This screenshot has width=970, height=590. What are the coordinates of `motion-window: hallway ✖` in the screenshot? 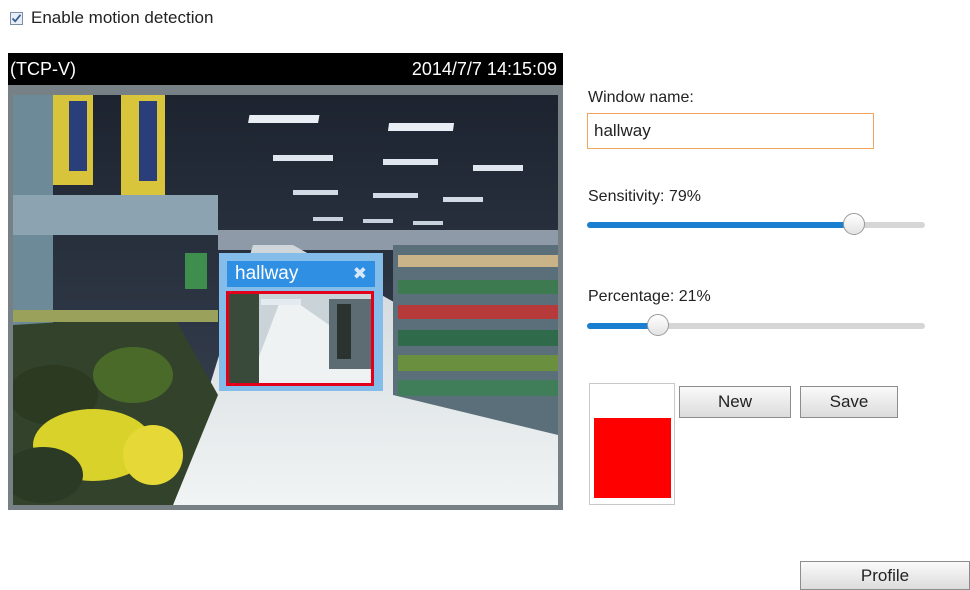 It's located at (301, 322).